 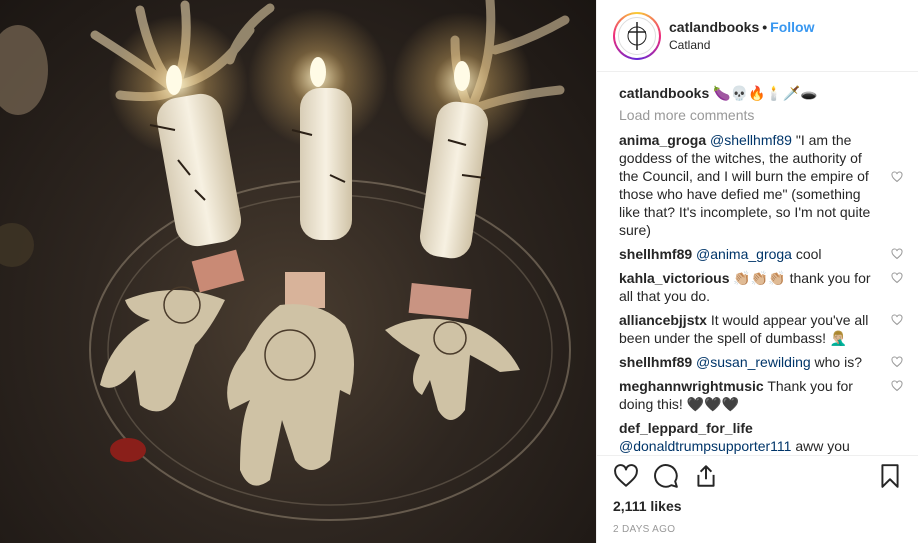 I want to click on post-header: catlandbooks • Follow Catland, so click(x=757, y=36).